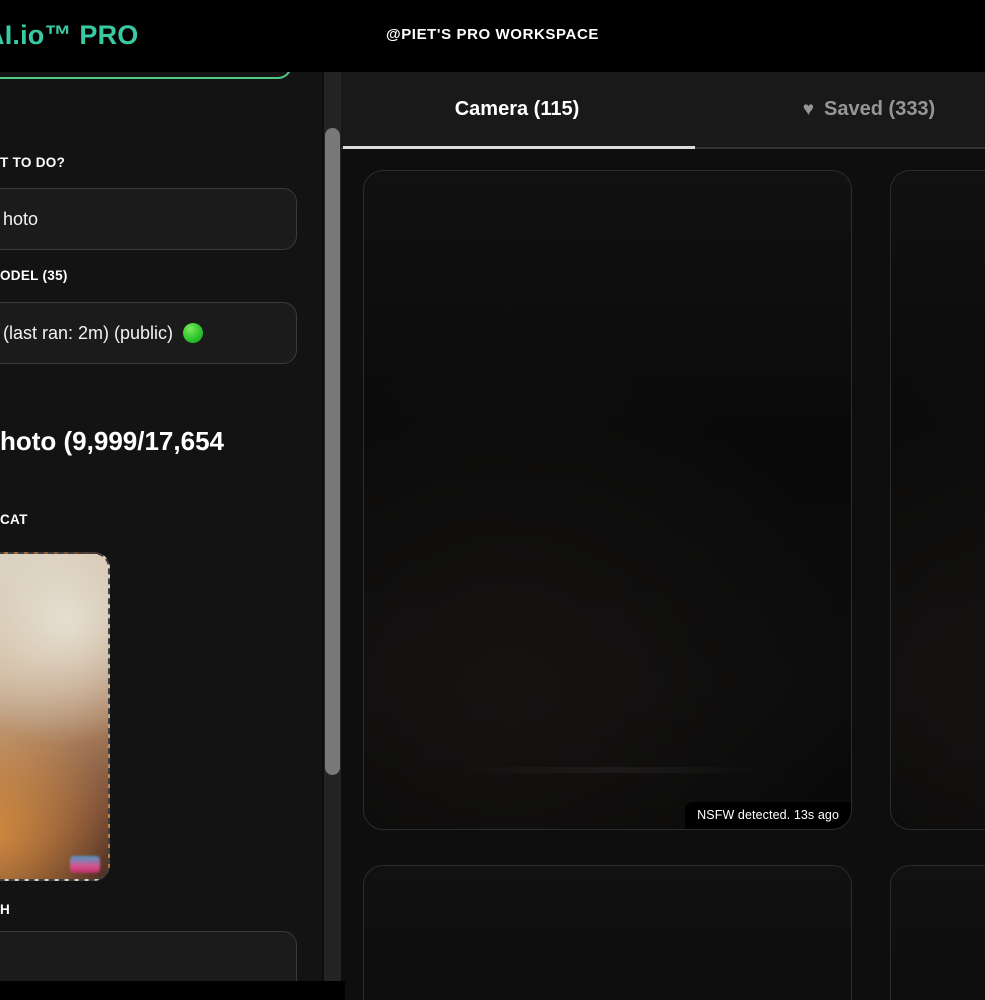 This screenshot has width=985, height=1000. Describe the element at coordinates (88, 332) in the screenshot. I see `model-value: (last ran: 2m) (public)` at that location.